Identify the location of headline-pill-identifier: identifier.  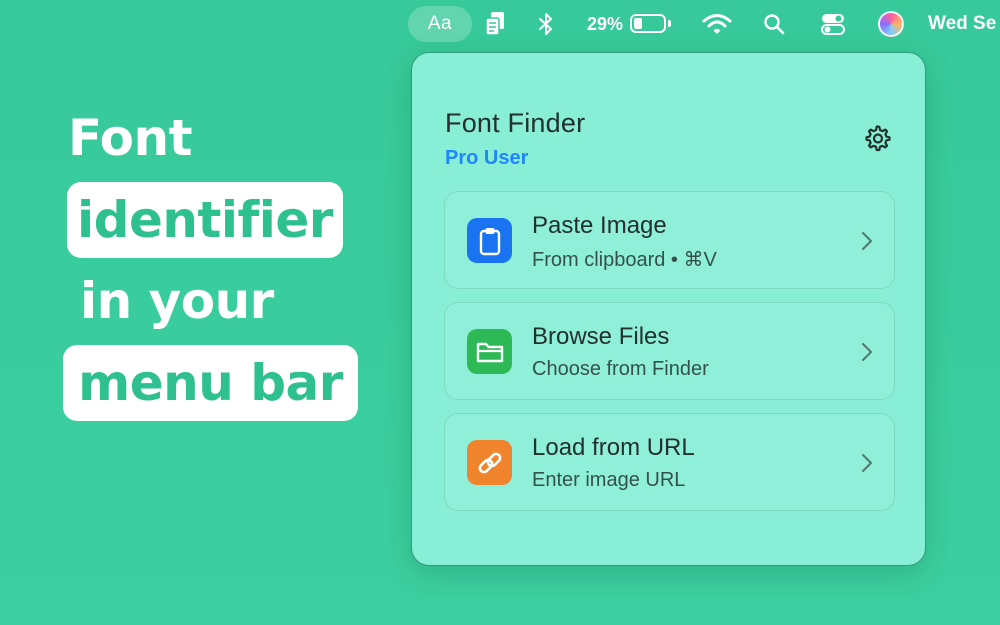
(205, 220).